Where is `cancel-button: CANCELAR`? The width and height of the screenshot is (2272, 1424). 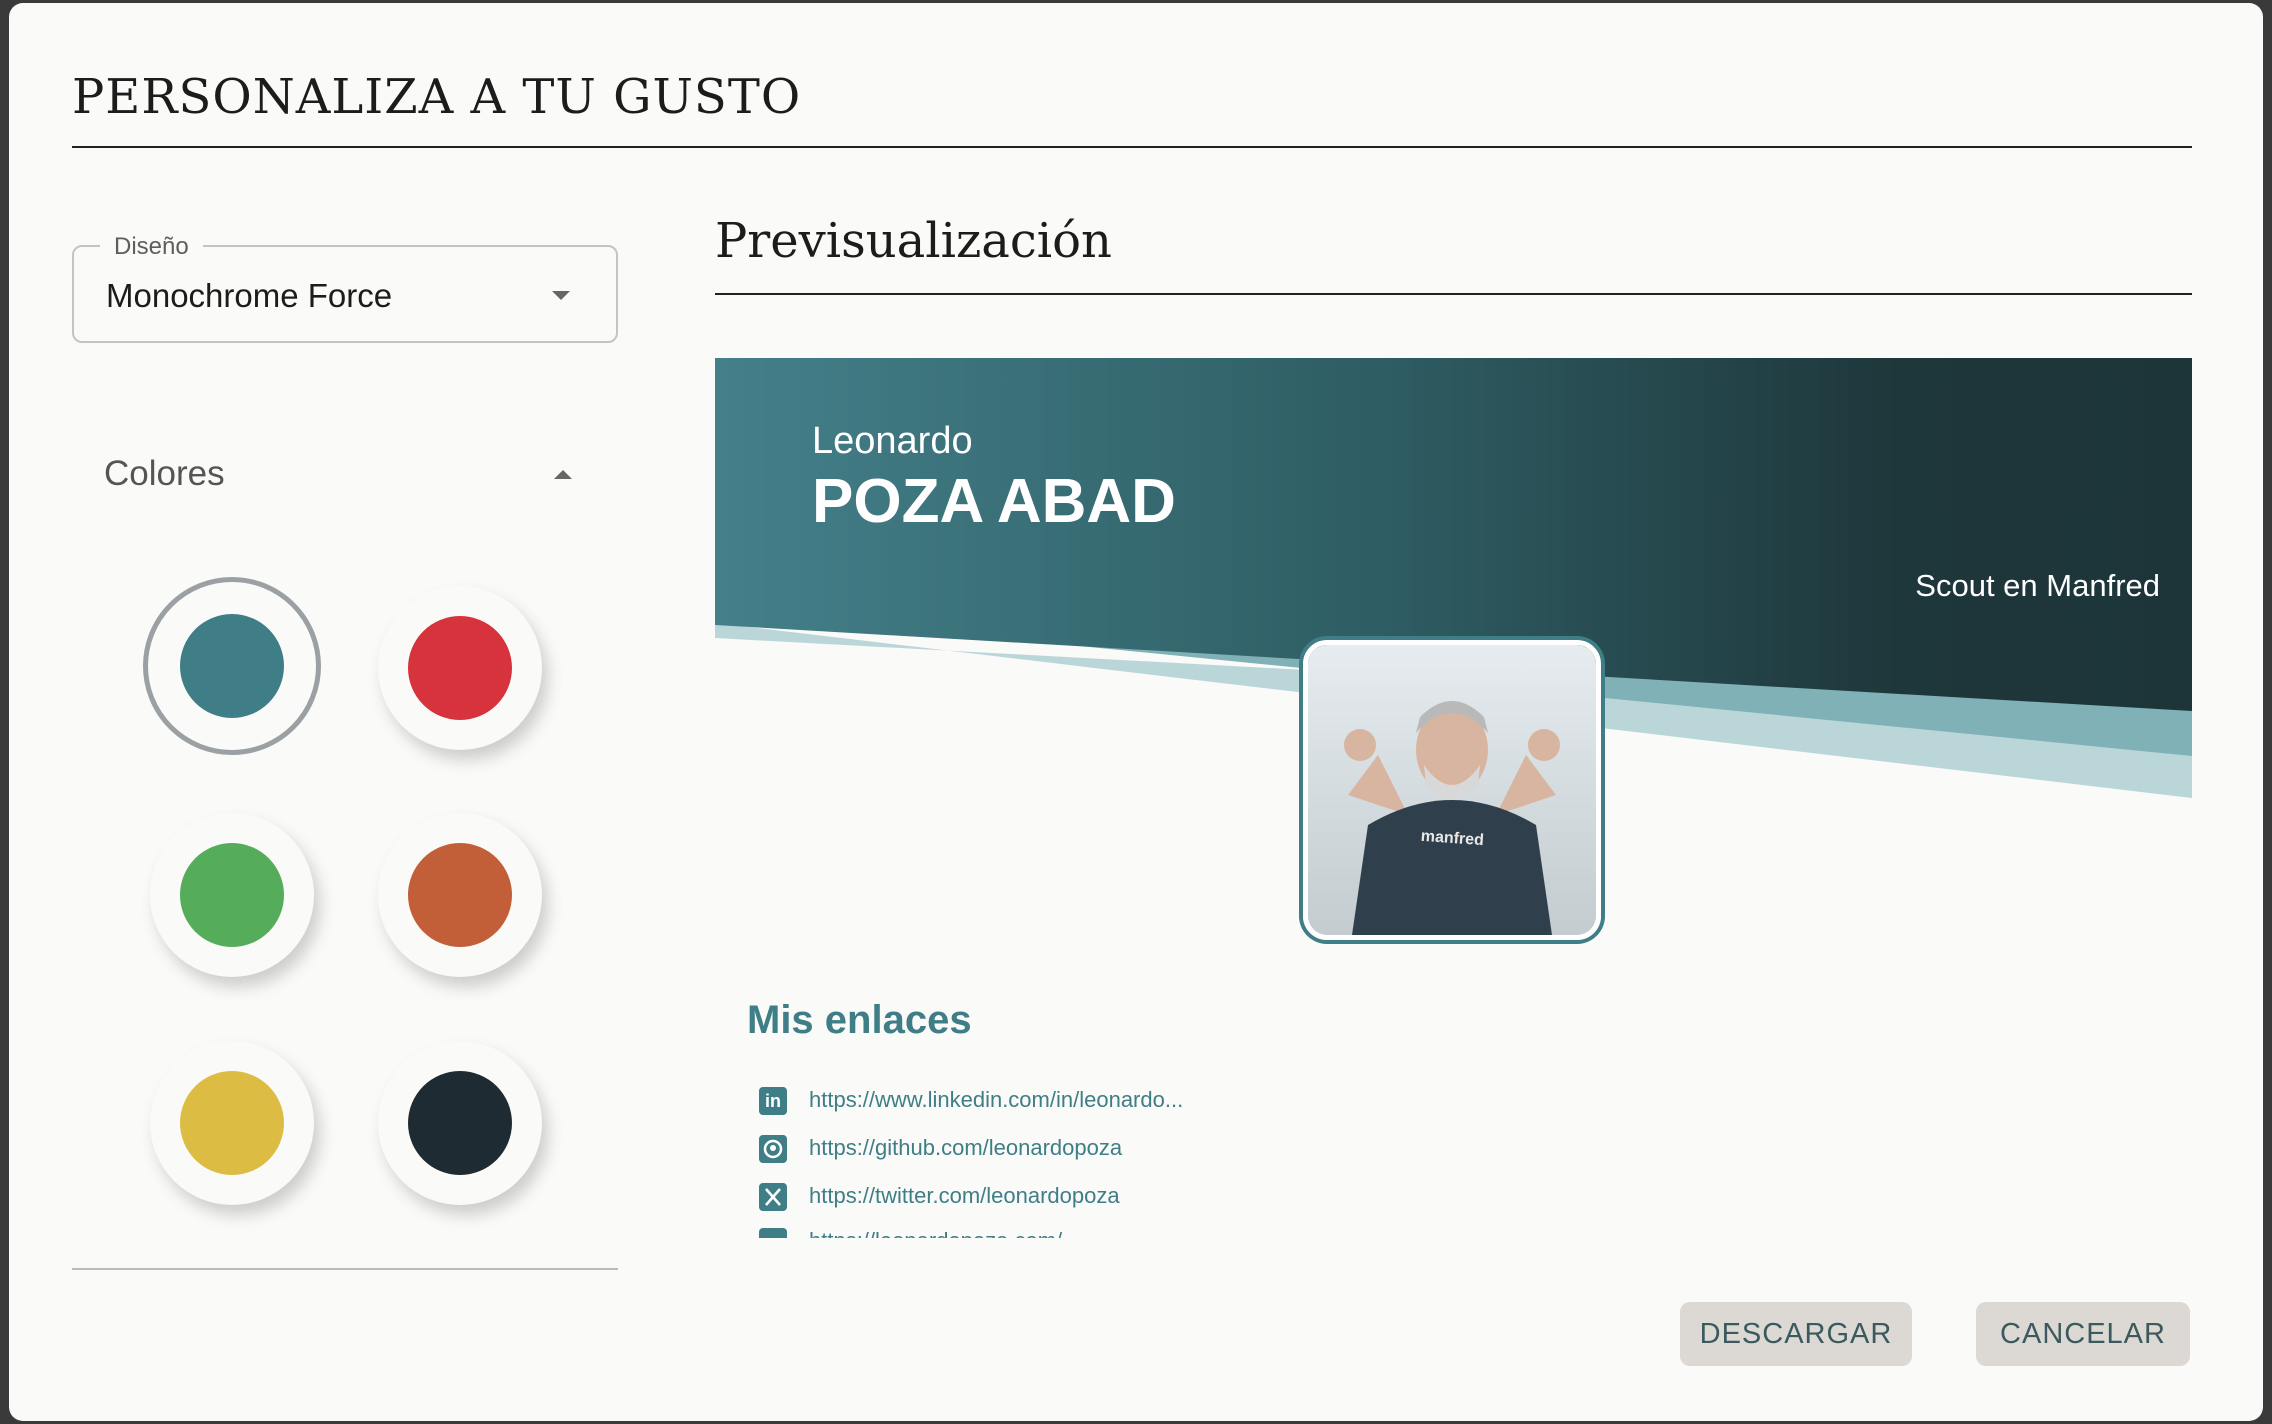 cancel-button: CANCELAR is located at coordinates (2083, 1334).